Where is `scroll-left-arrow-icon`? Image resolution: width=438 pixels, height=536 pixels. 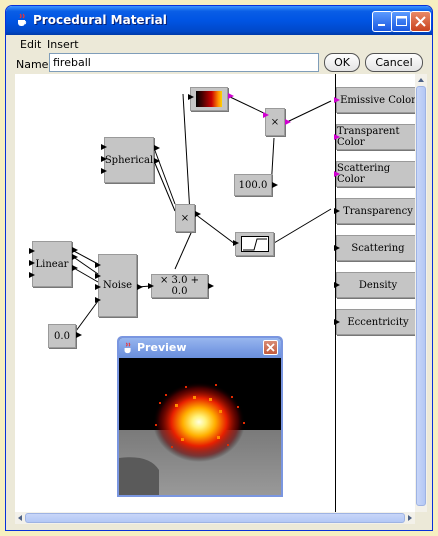 scroll-left-arrow-icon is located at coordinates (20, 518).